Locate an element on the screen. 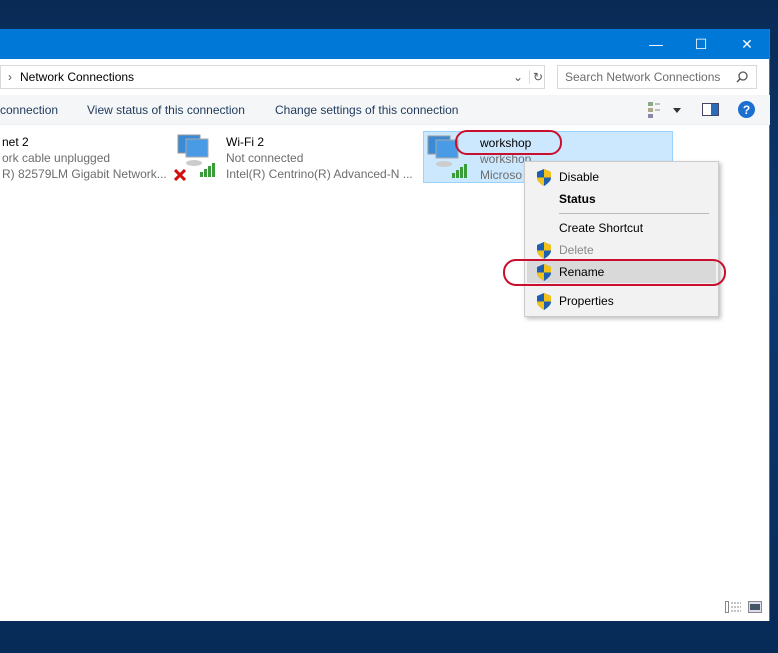  connection-status: Not connected is located at coordinates (265, 158).